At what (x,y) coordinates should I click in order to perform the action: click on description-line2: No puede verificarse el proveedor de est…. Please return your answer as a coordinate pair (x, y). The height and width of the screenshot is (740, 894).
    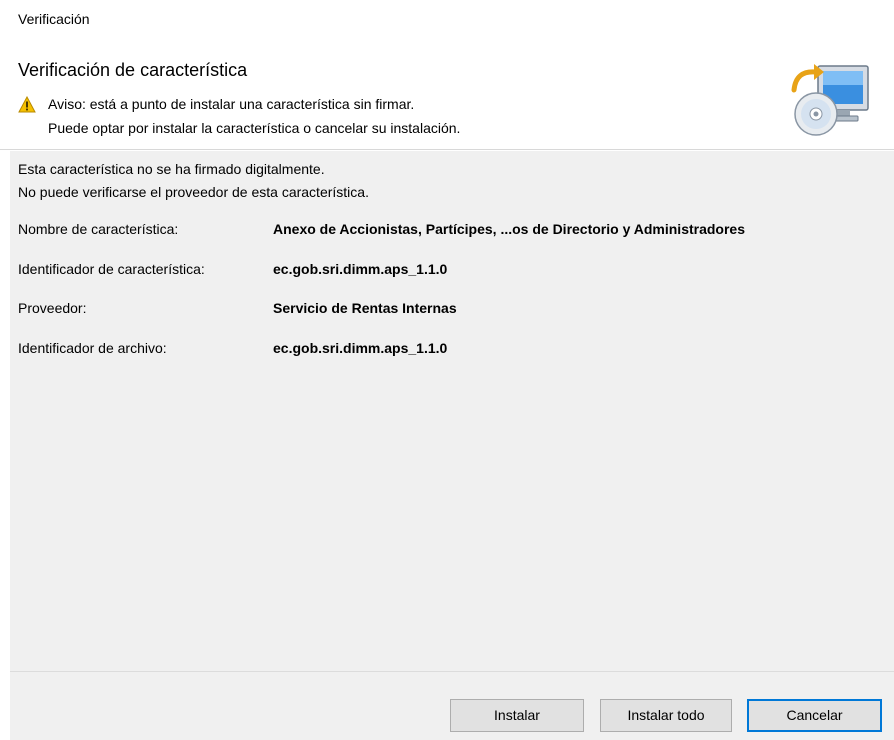
    Looking at the image, I should click on (193, 192).